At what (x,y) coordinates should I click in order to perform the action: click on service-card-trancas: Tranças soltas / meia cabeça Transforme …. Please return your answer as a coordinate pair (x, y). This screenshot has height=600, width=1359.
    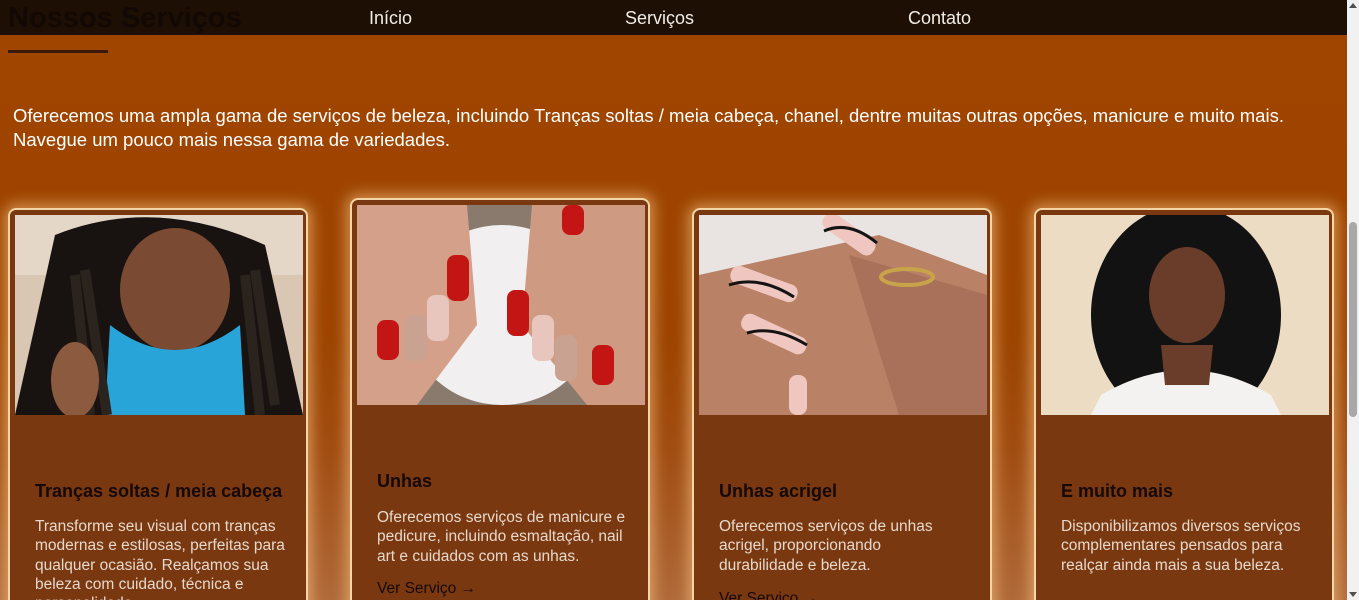
    Looking at the image, I should click on (158, 404).